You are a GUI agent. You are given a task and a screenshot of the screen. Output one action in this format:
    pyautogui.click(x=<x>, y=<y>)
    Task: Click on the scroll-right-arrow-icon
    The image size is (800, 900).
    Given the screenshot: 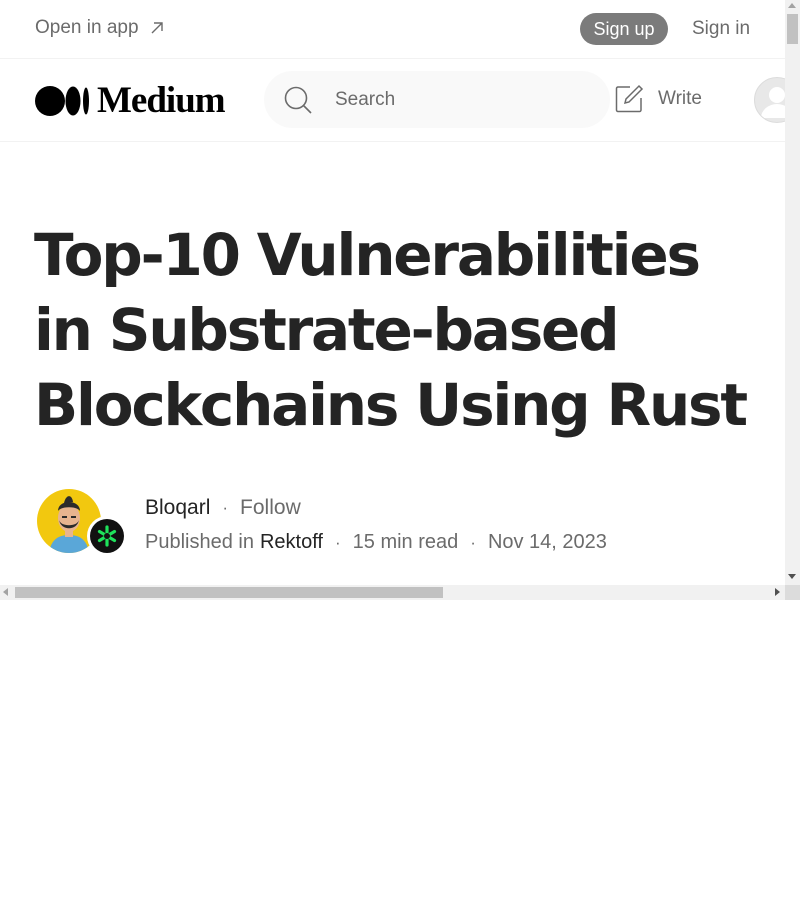 What is the action you would take?
    pyautogui.click(x=777, y=592)
    